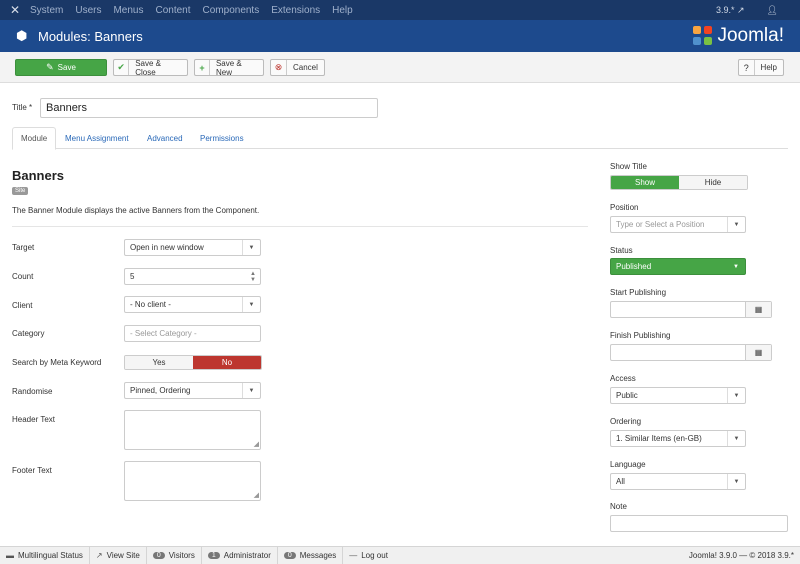 This screenshot has height=564, width=800. What do you see at coordinates (678, 438) in the screenshot?
I see `ordering-select: 1. Similar Items (en-GB) ▼` at bounding box center [678, 438].